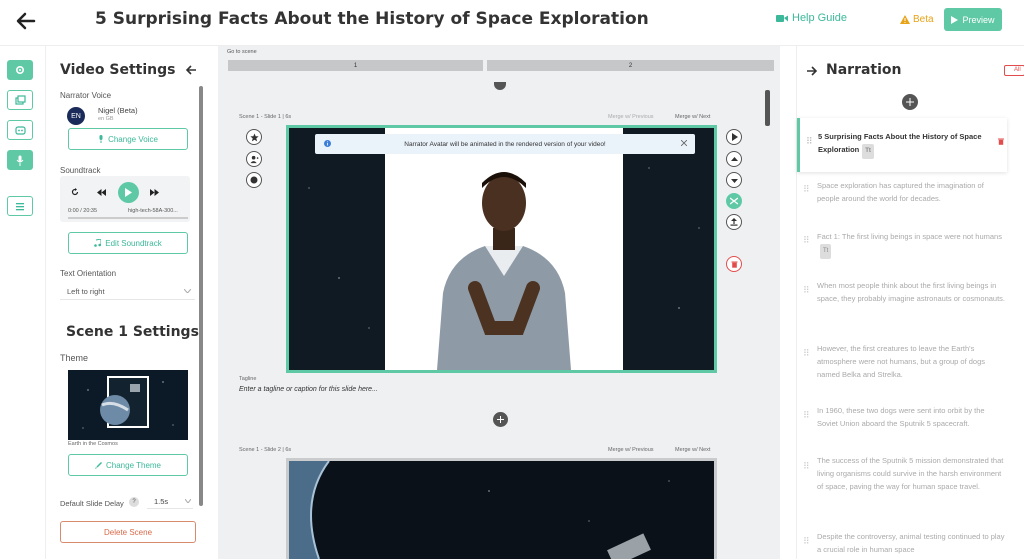 The image size is (1024, 559). I want to click on edit-soundtrack-button: Edit Soundtrack, so click(128, 243).